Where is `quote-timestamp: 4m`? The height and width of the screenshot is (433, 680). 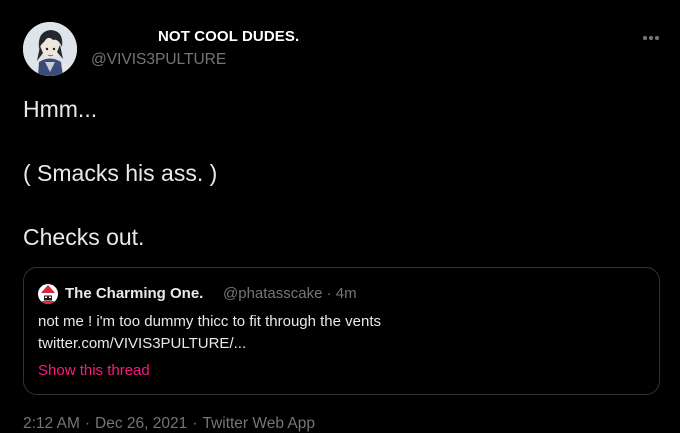 quote-timestamp: 4m is located at coordinates (346, 293).